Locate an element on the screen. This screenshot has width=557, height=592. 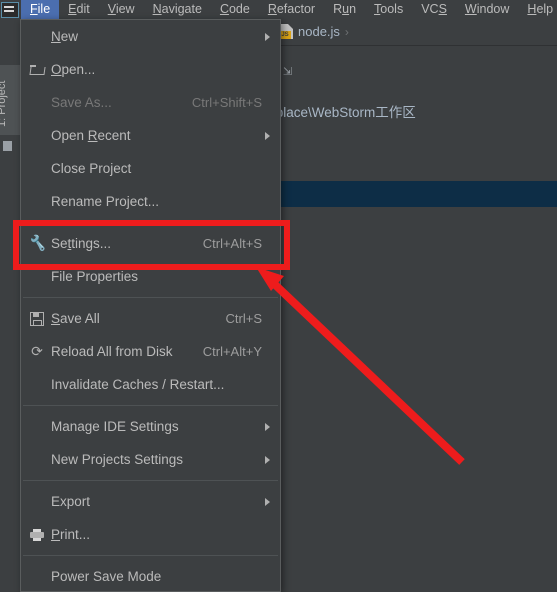
menu-edit: Edit is located at coordinates (79, 9).